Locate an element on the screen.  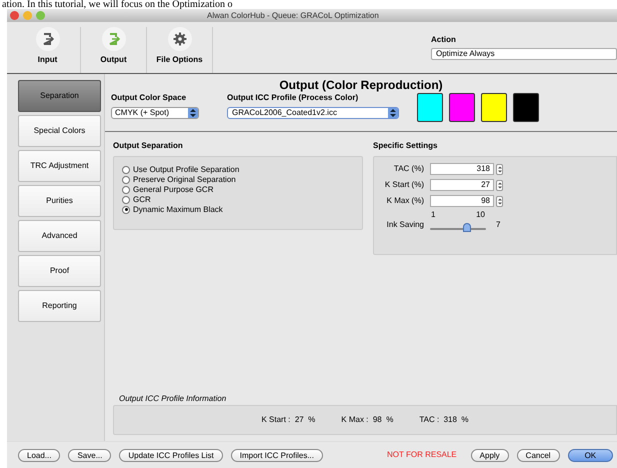
output-icon is located at coordinates (113, 39).